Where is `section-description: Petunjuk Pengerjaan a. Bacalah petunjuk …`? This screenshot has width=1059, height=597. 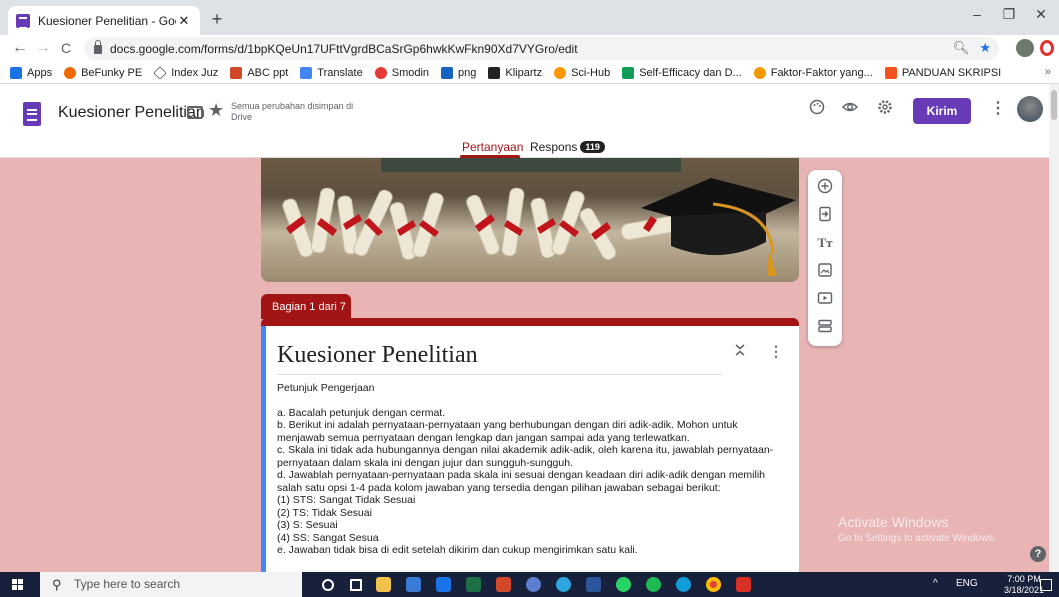 section-description: Petunjuk Pengerjaan a. Bacalah petunjuk … is located at coordinates (529, 469).